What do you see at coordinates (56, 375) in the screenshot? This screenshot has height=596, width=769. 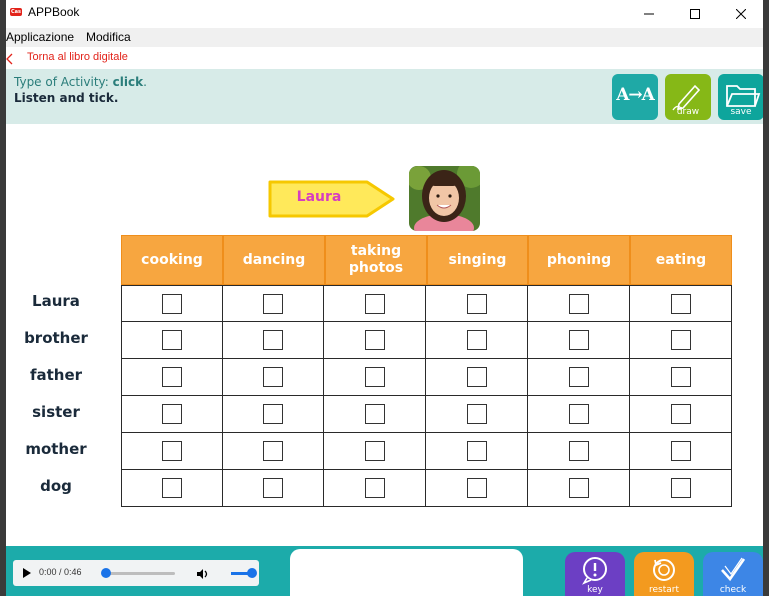 I see `row-label-father: father` at bounding box center [56, 375].